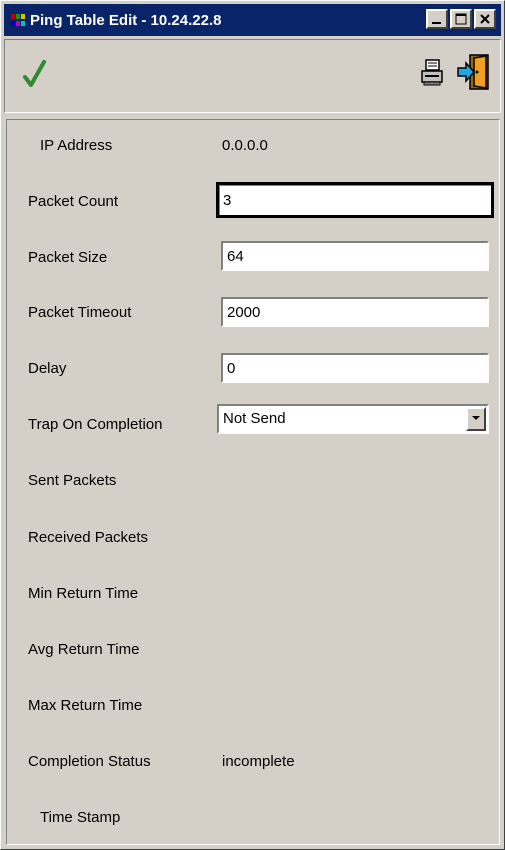 Image resolution: width=505 pixels, height=850 pixels. What do you see at coordinates (254, 418) in the screenshot?
I see `trap-on-completion-value: Not Send` at bounding box center [254, 418].